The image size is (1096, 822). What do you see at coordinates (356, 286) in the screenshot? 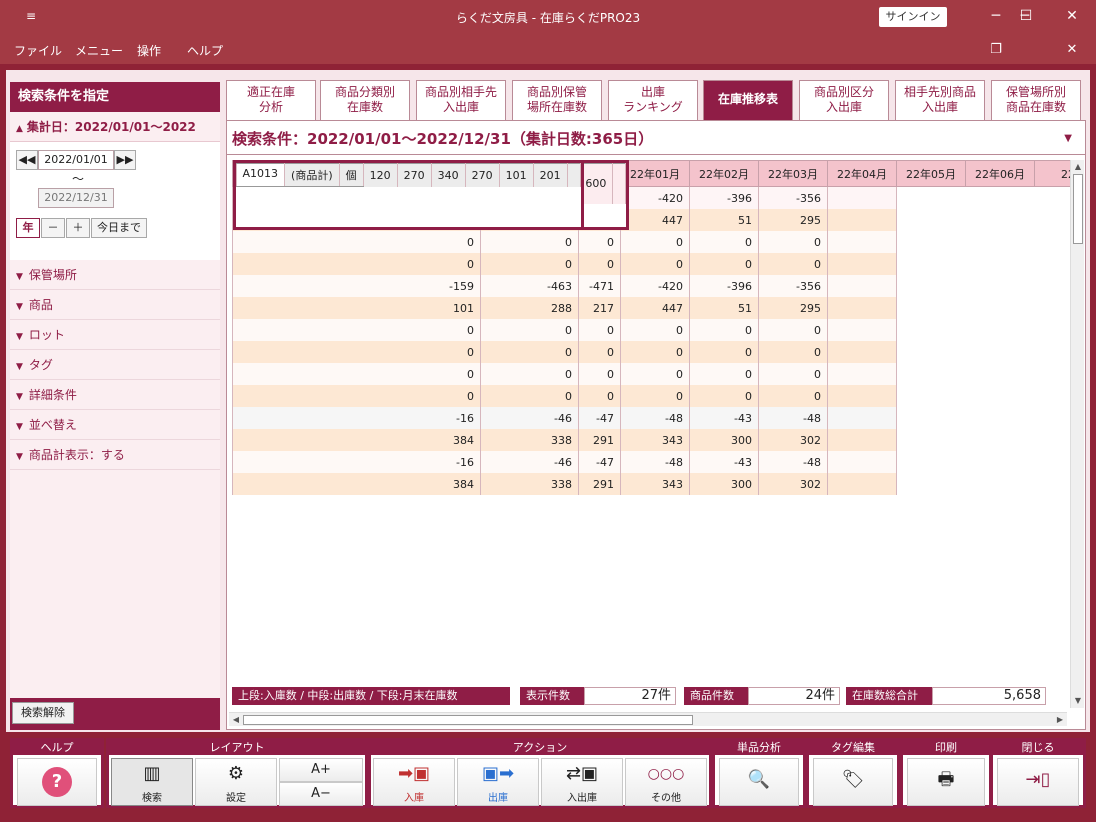
I see `value-cell: -159` at bounding box center [356, 286].